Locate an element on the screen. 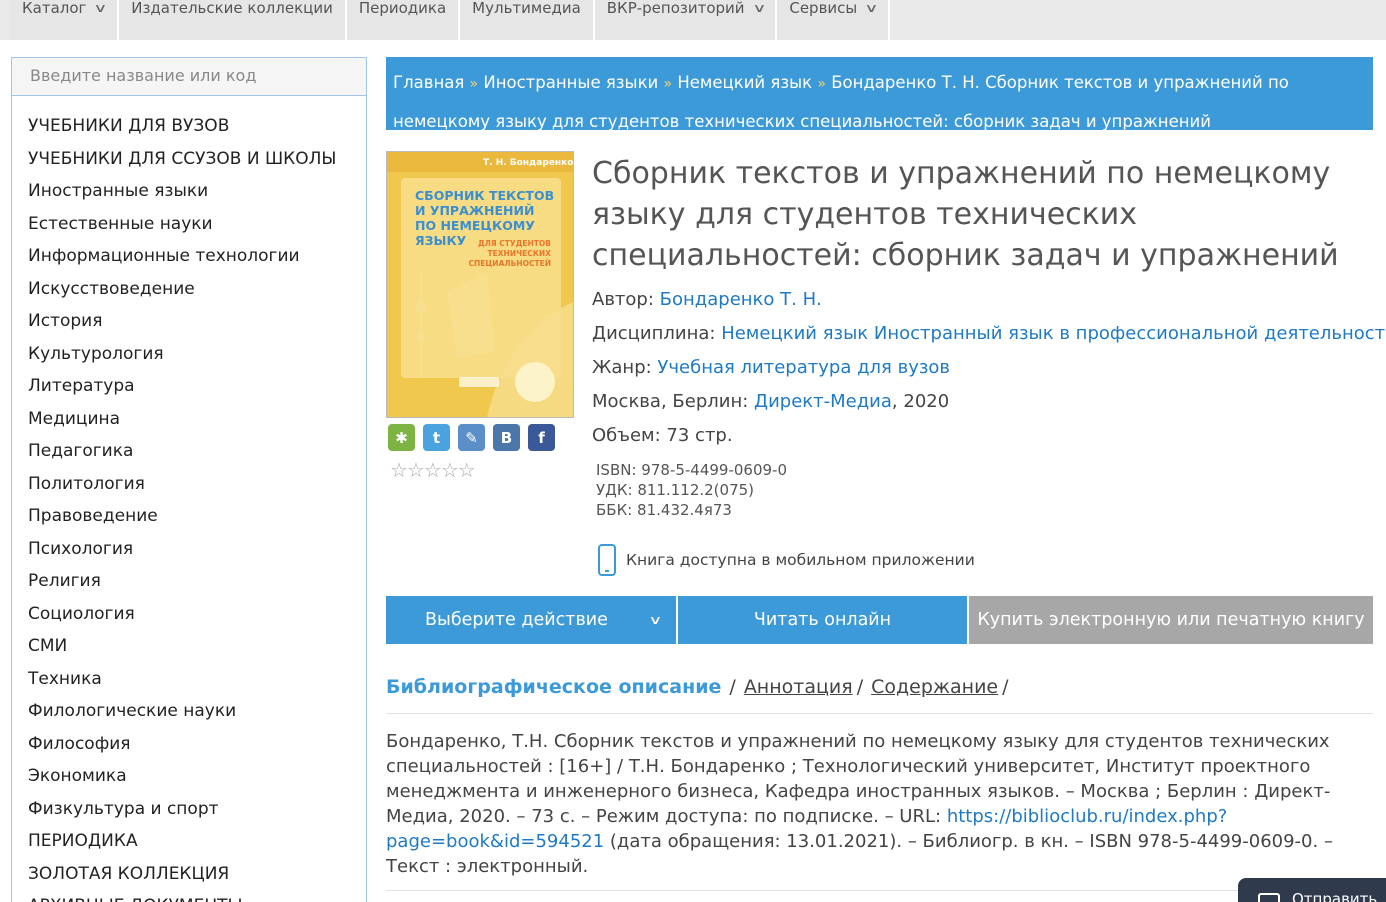 The image size is (1386, 902). category-item: Информационные технологии is located at coordinates (189, 259).